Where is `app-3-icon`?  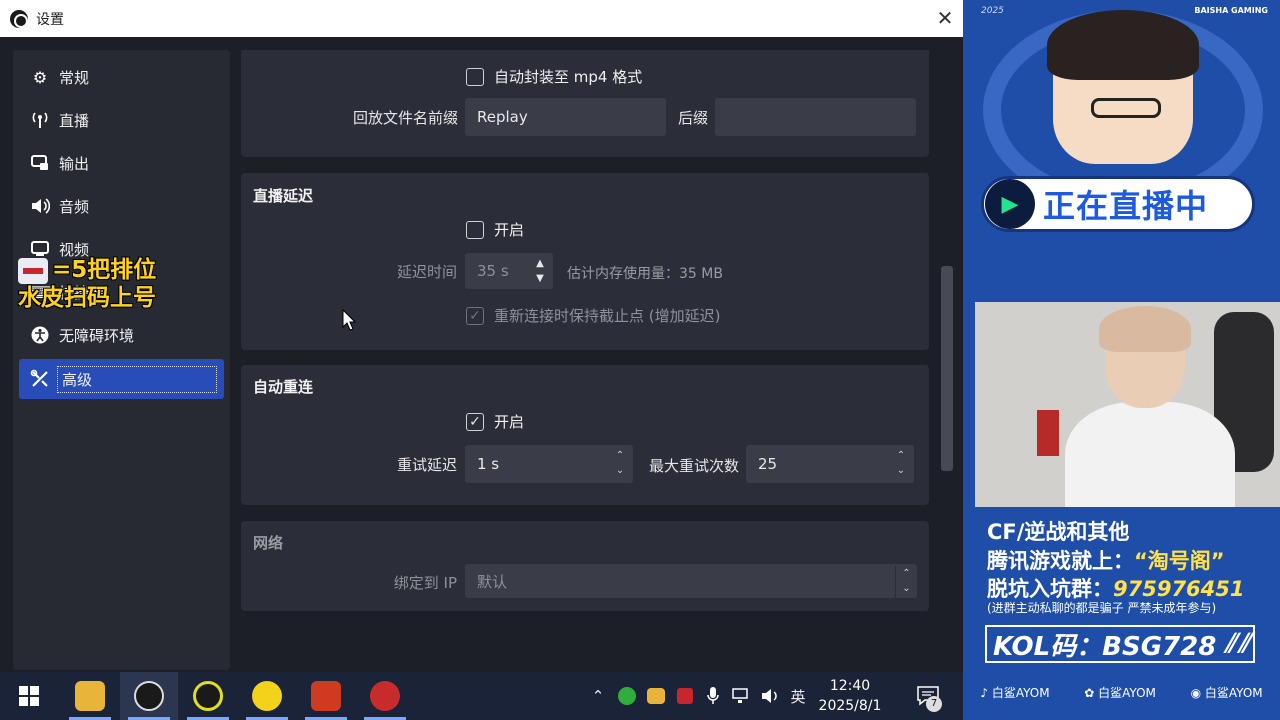
app-3-icon is located at coordinates (208, 696).